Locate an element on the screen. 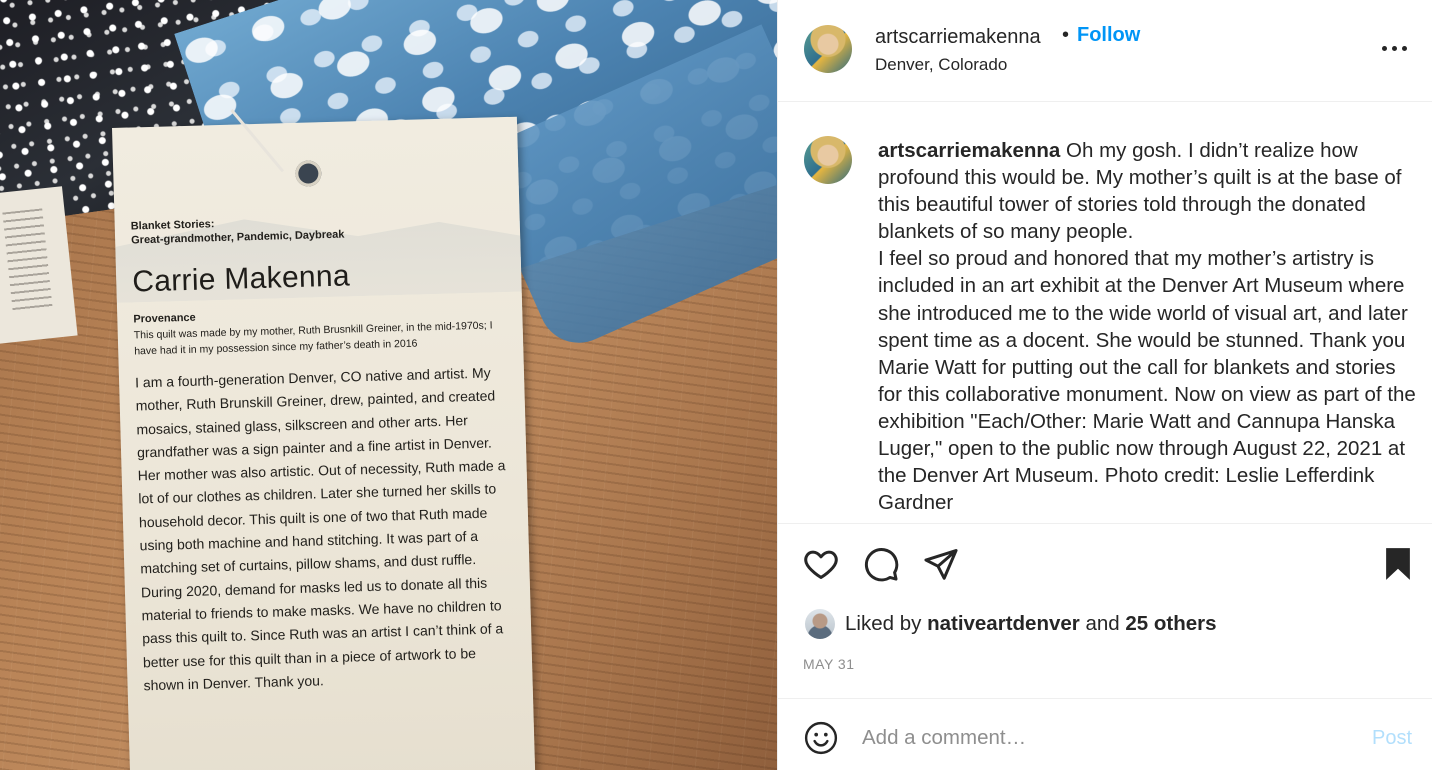  comment-input is located at coordinates (1097, 738).